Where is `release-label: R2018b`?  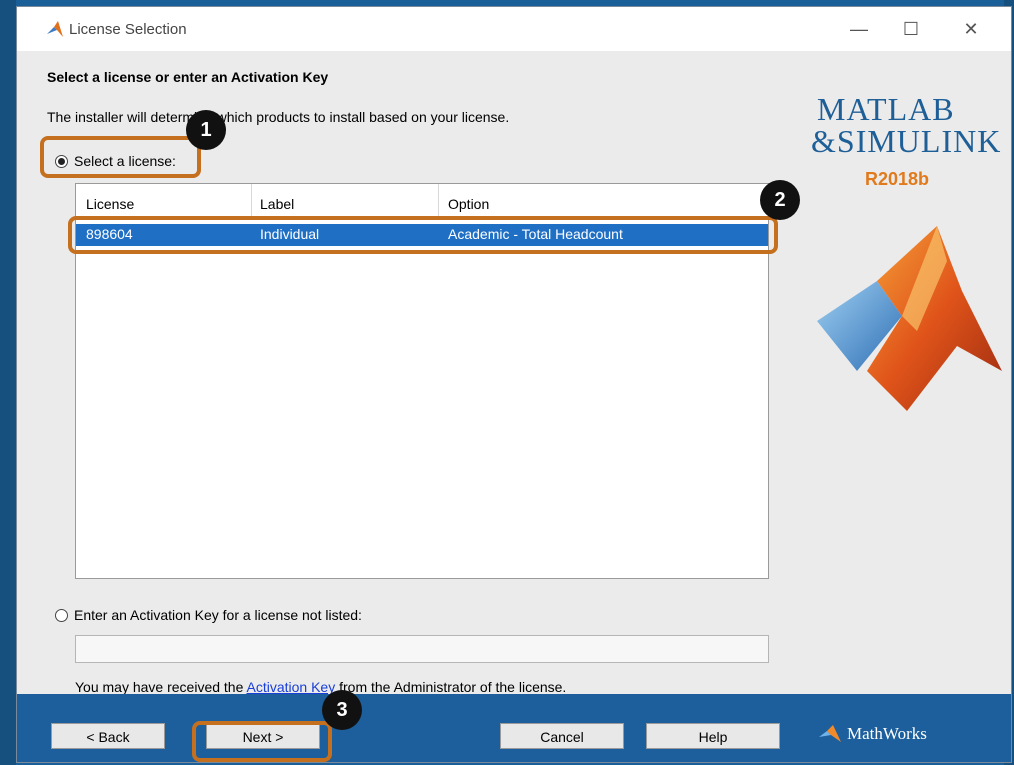
release-label: R2018b is located at coordinates (897, 179).